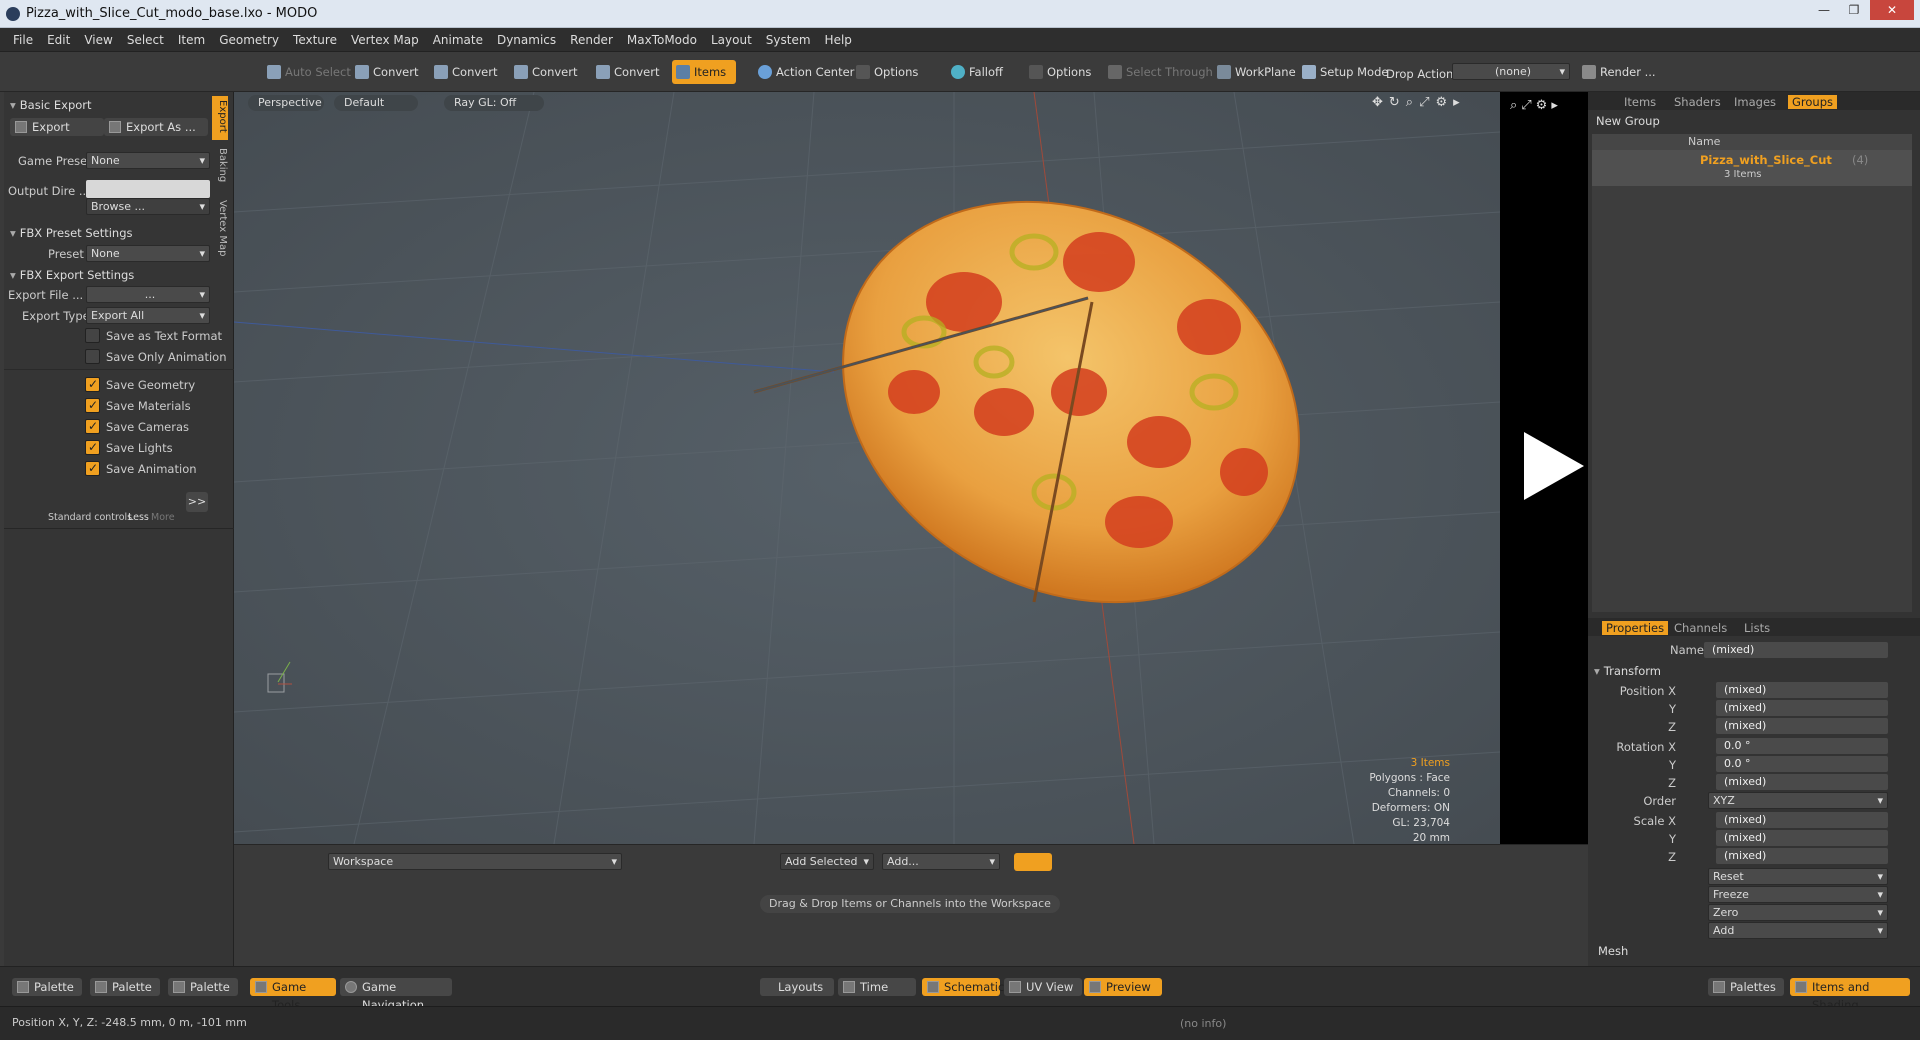 The height and width of the screenshot is (1040, 1920). I want to click on auto-select-button: Auto Select, so click(307, 72).